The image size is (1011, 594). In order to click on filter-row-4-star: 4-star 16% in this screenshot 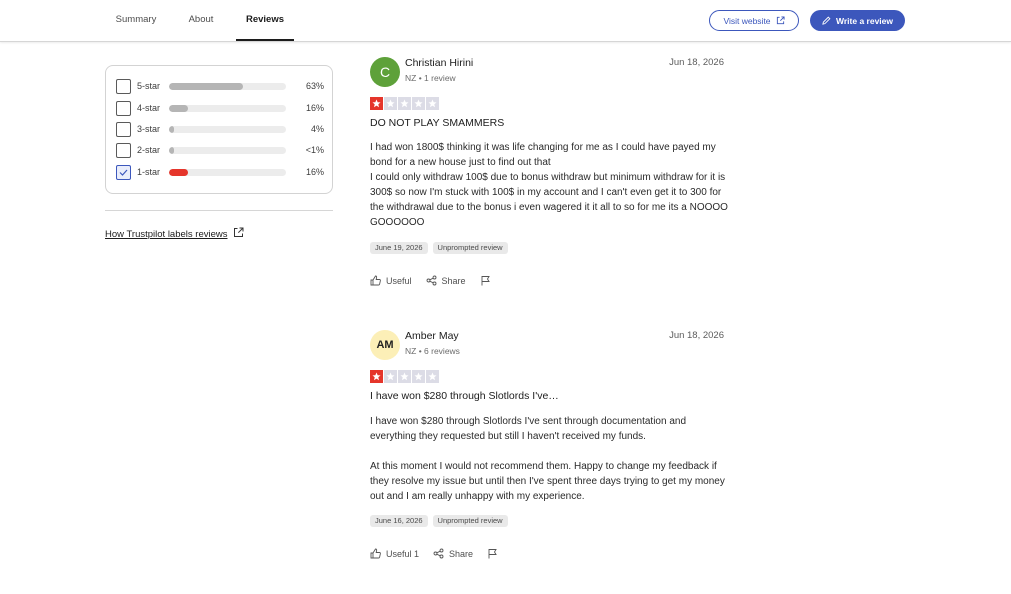, I will do `click(220, 108)`.